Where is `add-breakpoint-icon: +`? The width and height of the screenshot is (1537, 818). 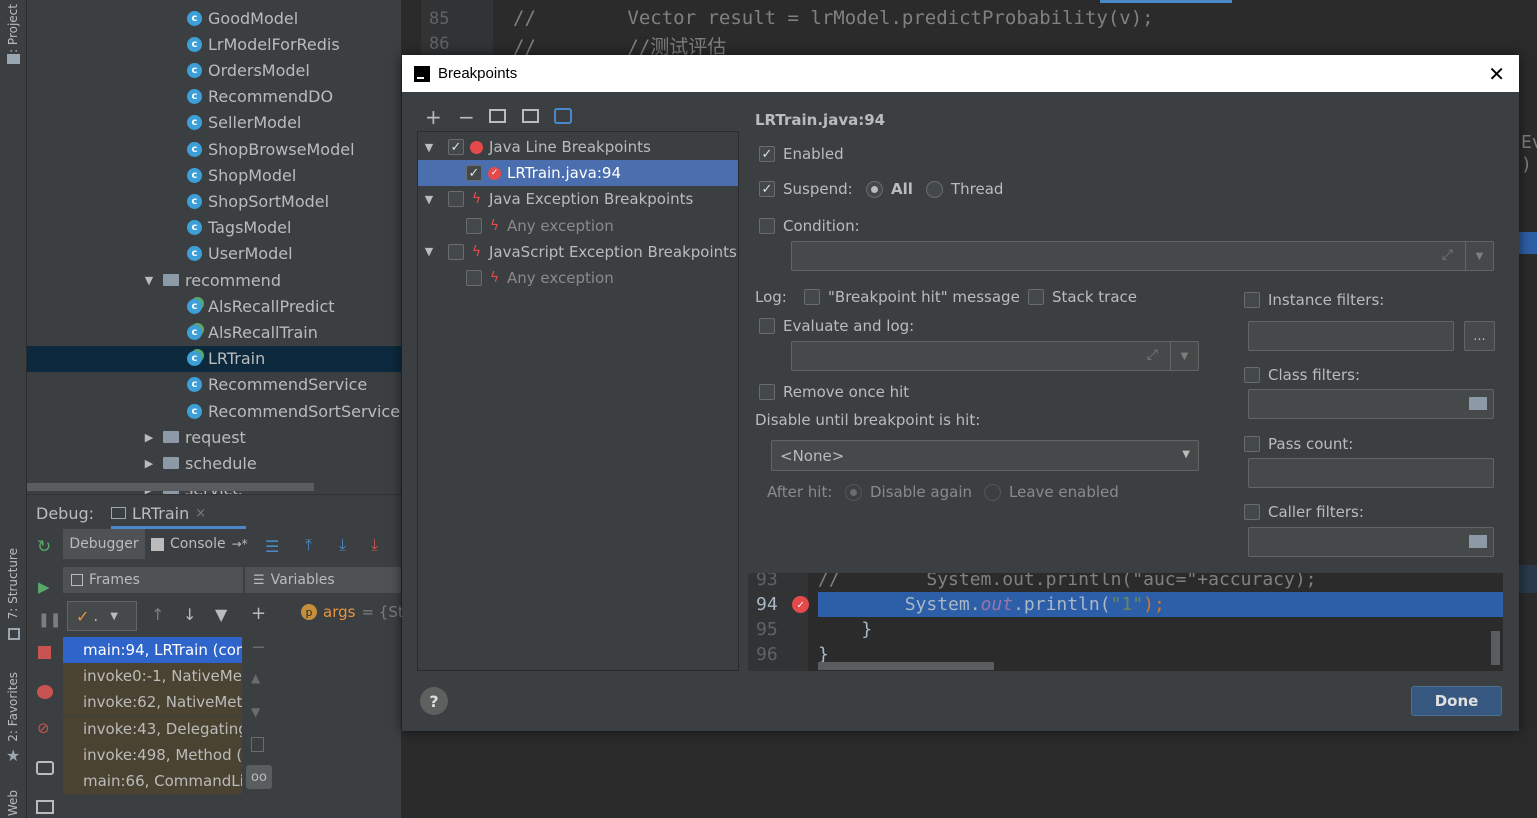 add-breakpoint-icon: + is located at coordinates (433, 117).